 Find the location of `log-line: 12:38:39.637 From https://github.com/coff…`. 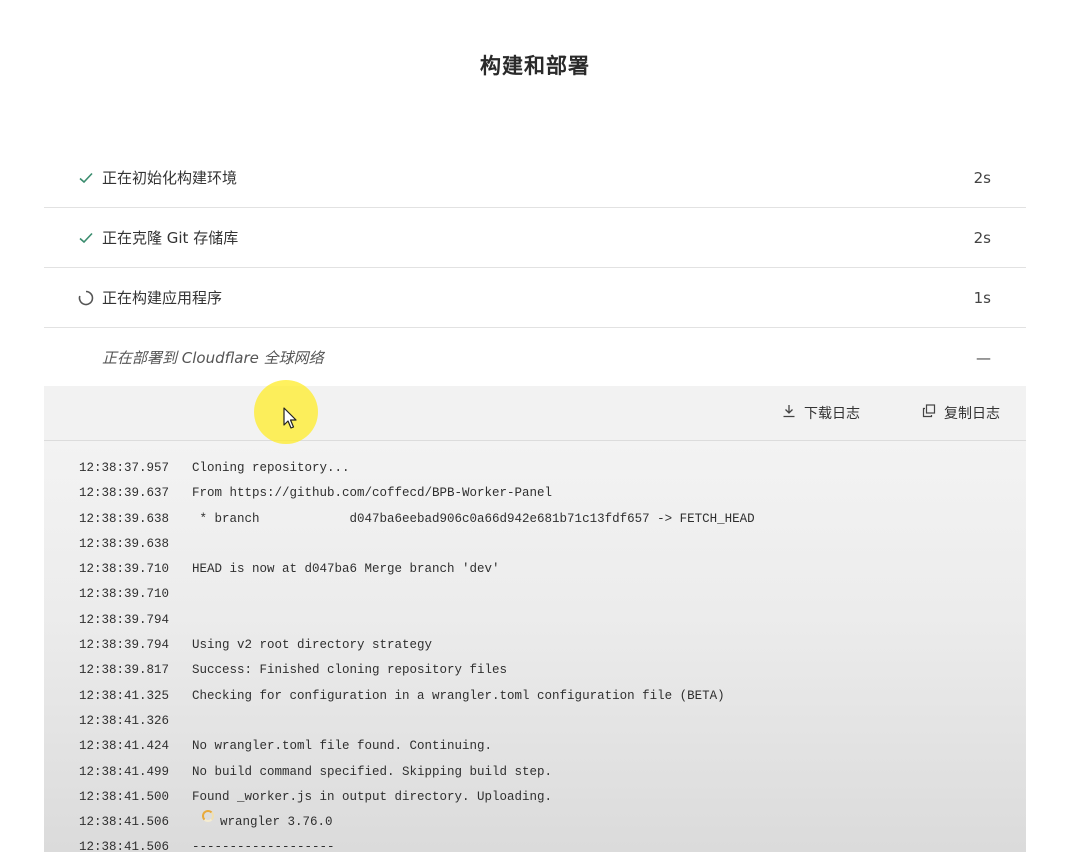

log-line: 12:38:39.637 From https://github.com/coff… is located at coordinates (316, 493).